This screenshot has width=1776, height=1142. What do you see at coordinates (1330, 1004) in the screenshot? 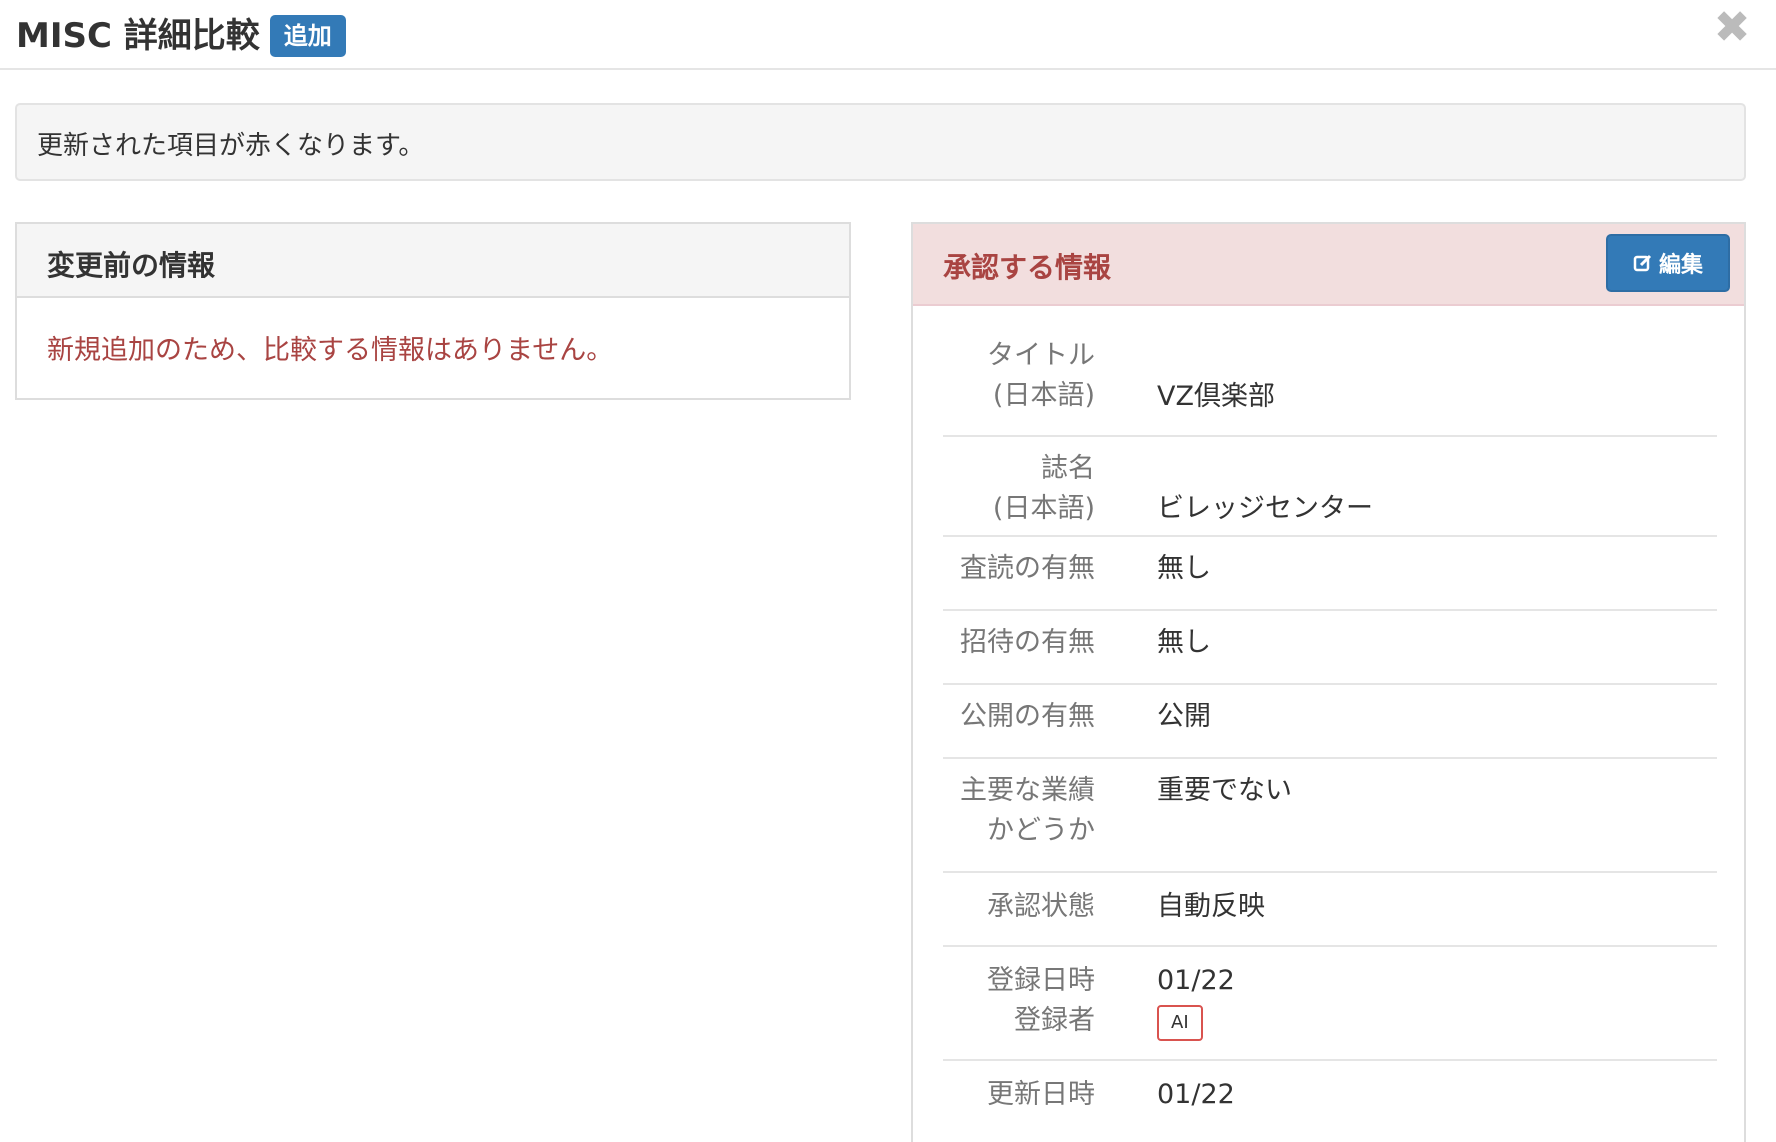
I see `detail-row: 登録日時 登録者 01/22 AI` at bounding box center [1330, 1004].